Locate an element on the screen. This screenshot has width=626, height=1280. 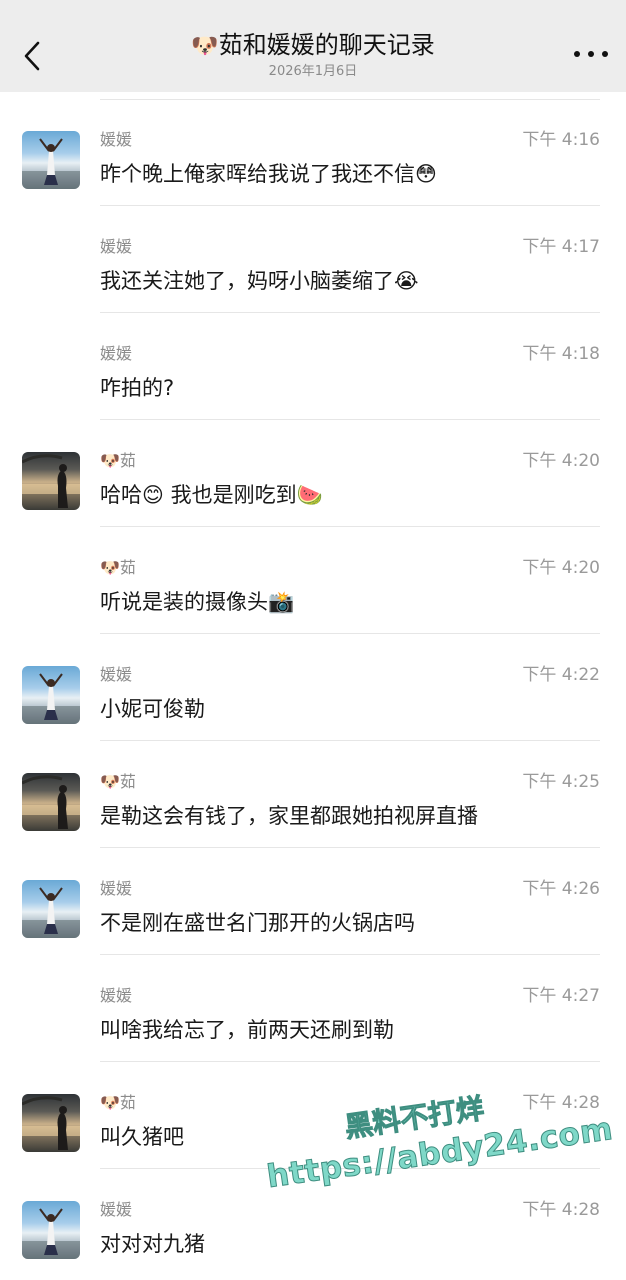
message-time: 下午 4:18 is located at coordinates (561, 354).